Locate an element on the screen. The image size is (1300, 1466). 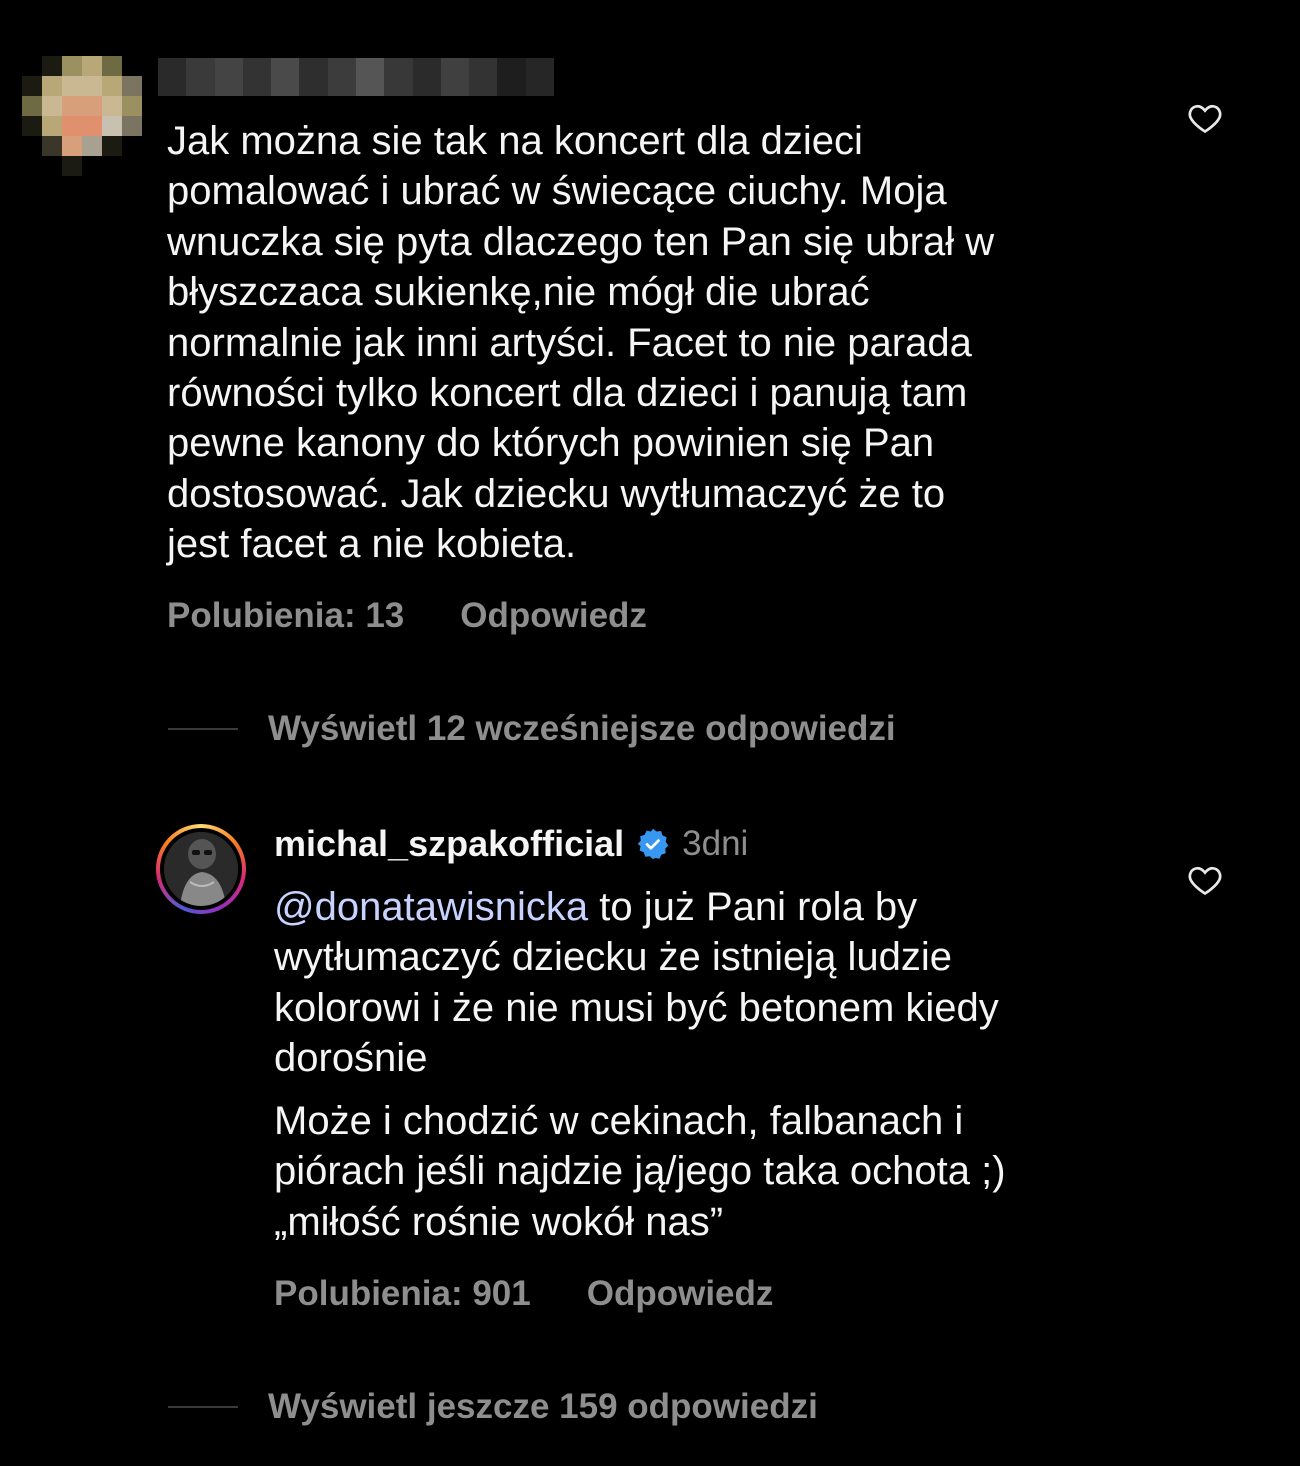
username: michal_szpakofficial is located at coordinates (449, 844).